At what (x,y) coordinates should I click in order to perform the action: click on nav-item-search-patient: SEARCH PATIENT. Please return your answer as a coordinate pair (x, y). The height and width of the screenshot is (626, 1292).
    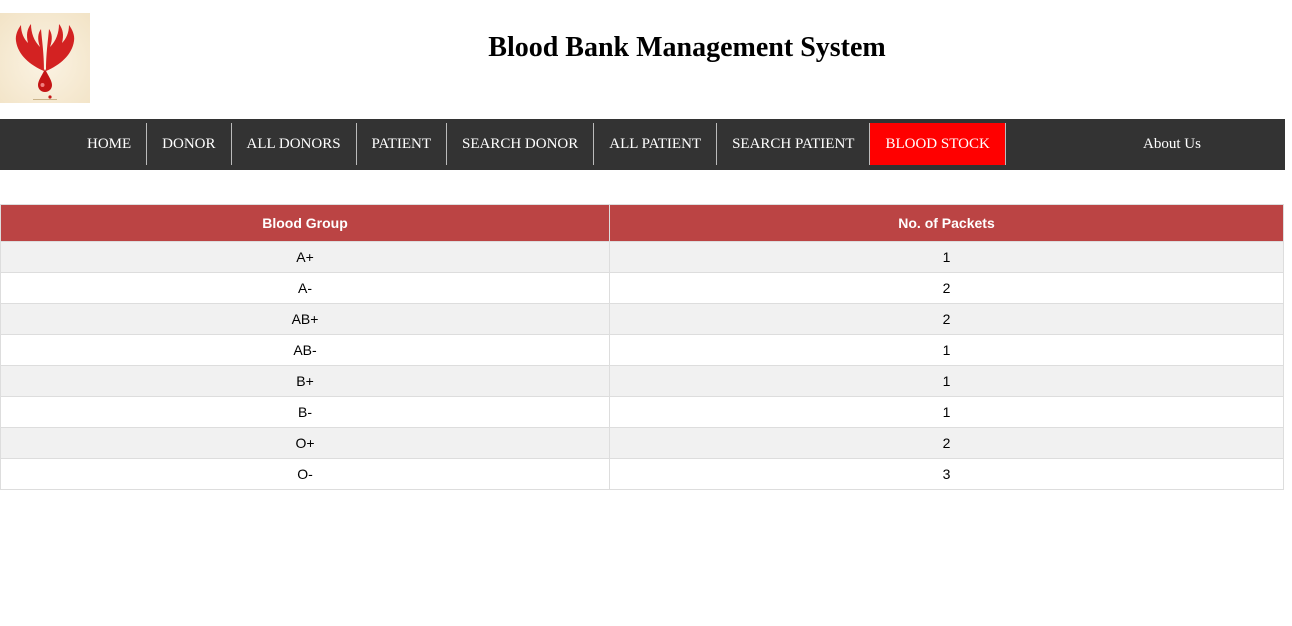
    Looking at the image, I should click on (794, 144).